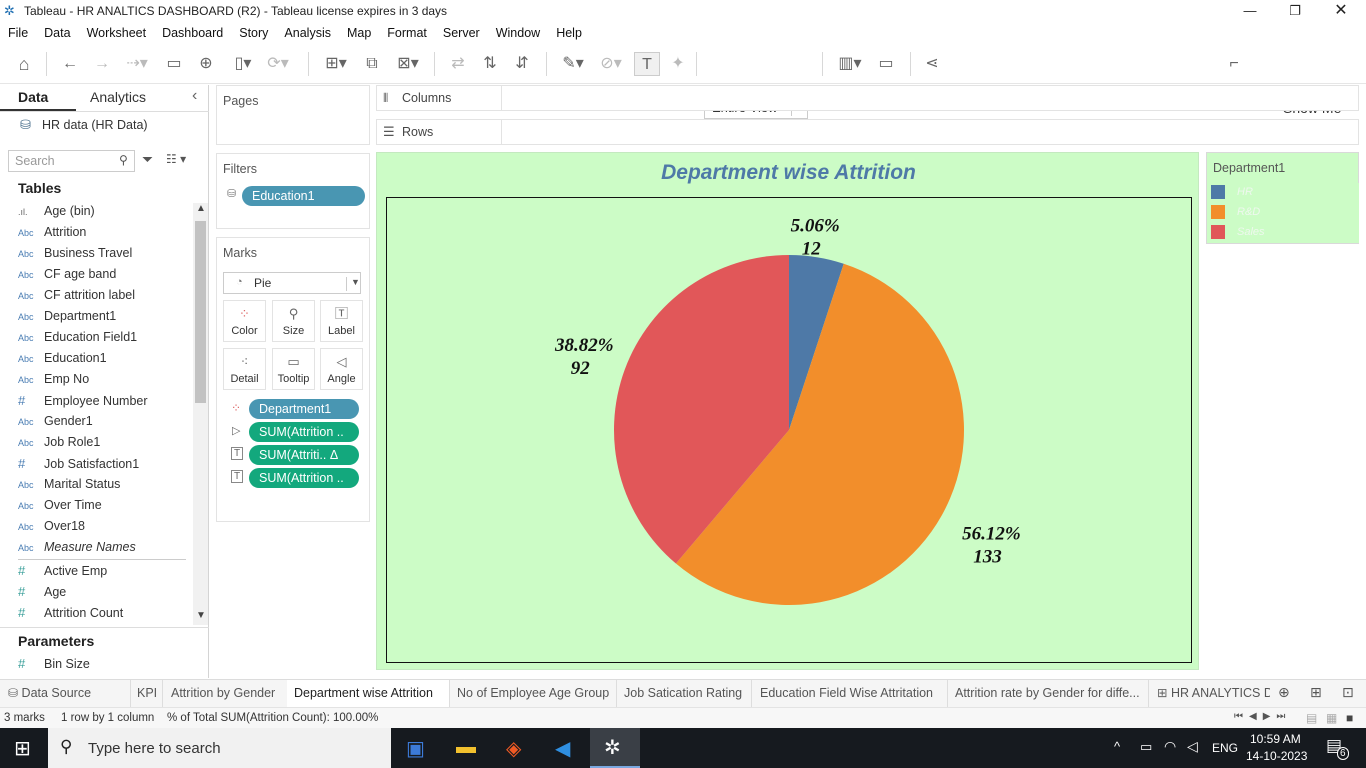  Describe the element at coordinates (458, 64) in the screenshot. I see `swap-icon: ⇄` at that location.